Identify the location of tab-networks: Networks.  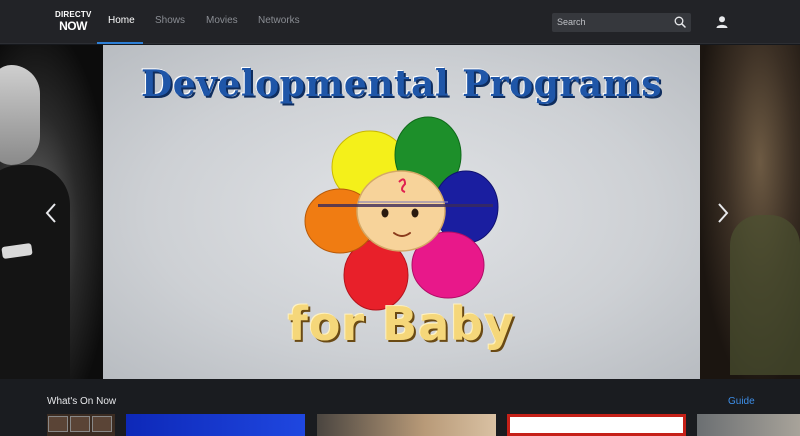
(279, 20).